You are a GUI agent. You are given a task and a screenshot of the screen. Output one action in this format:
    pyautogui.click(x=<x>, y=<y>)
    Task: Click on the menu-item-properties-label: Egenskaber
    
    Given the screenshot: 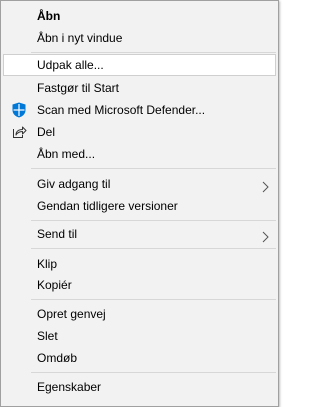 What is the action you would take?
    pyautogui.click(x=69, y=387)
    